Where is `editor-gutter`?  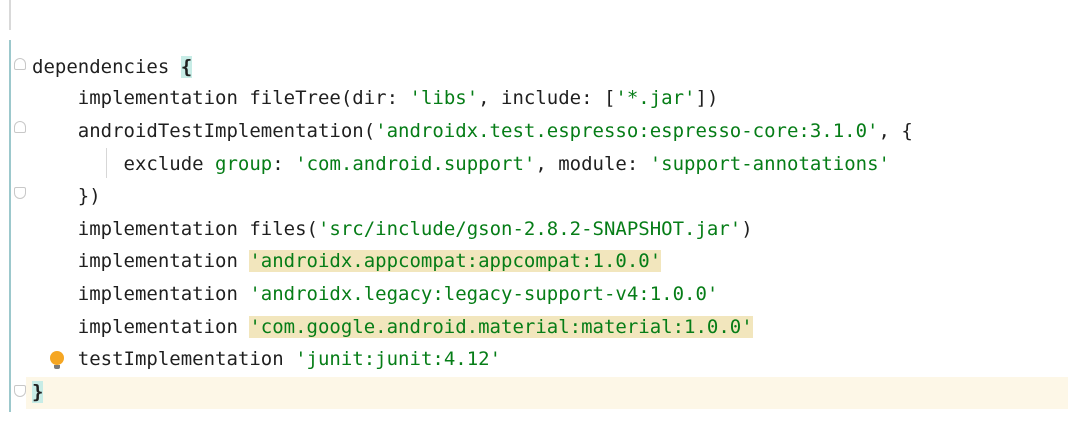
editor-gutter is located at coordinates (13, 217).